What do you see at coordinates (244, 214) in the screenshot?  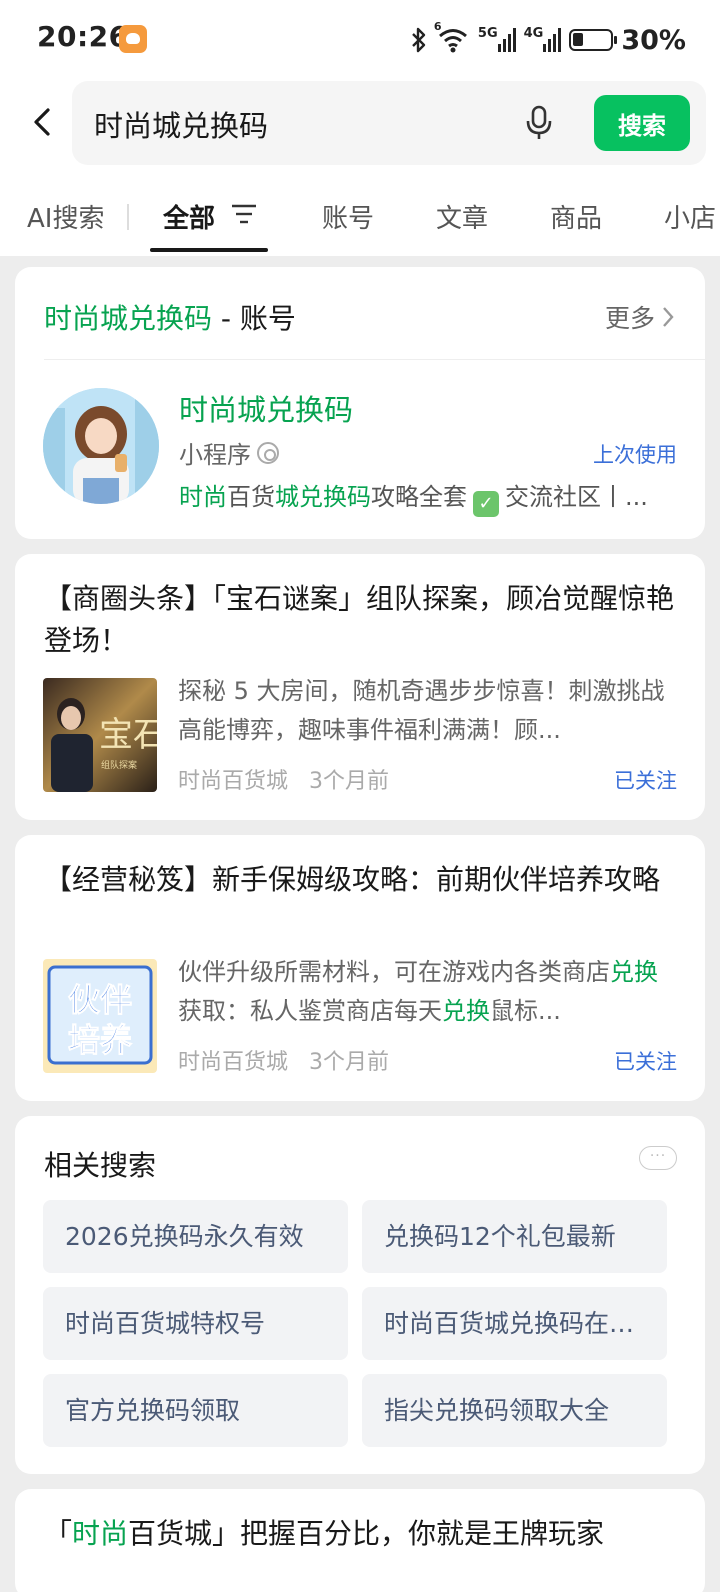 I see `filter-icon` at bounding box center [244, 214].